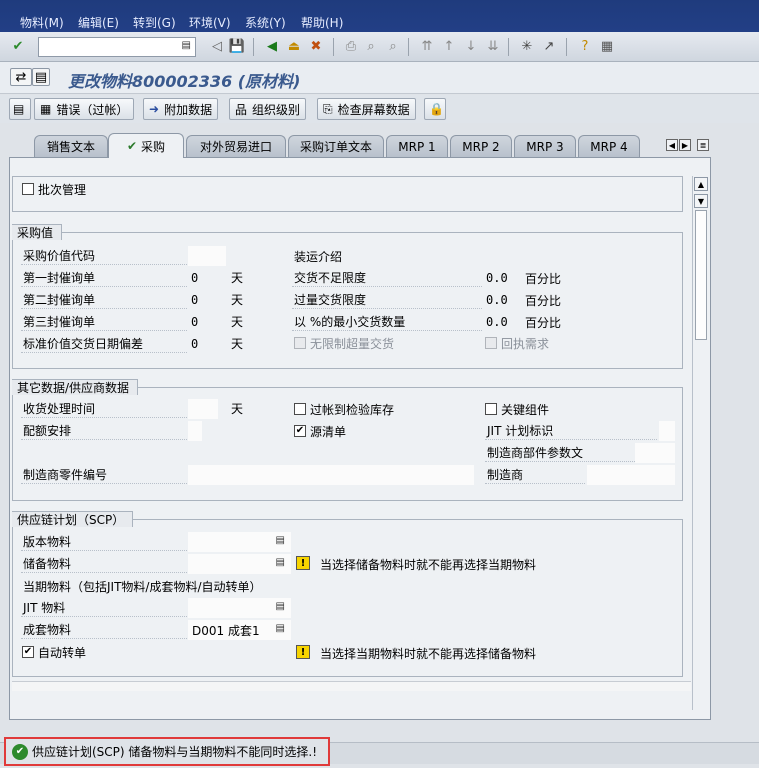  Describe the element at coordinates (701, 184) in the screenshot. I see `scroll-up-icon: ▲` at that location.